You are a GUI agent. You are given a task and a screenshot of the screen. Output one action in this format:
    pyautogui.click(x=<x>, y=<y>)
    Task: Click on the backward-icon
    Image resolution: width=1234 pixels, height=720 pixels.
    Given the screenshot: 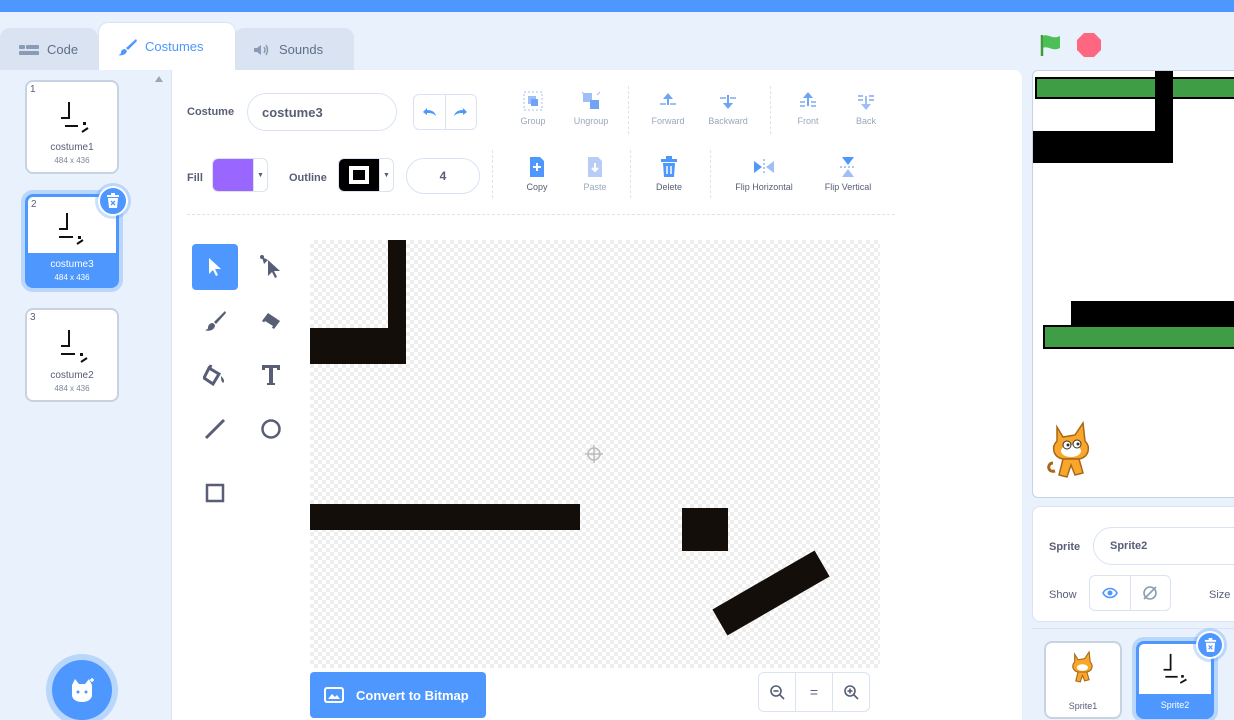 What is the action you would take?
    pyautogui.click(x=728, y=102)
    